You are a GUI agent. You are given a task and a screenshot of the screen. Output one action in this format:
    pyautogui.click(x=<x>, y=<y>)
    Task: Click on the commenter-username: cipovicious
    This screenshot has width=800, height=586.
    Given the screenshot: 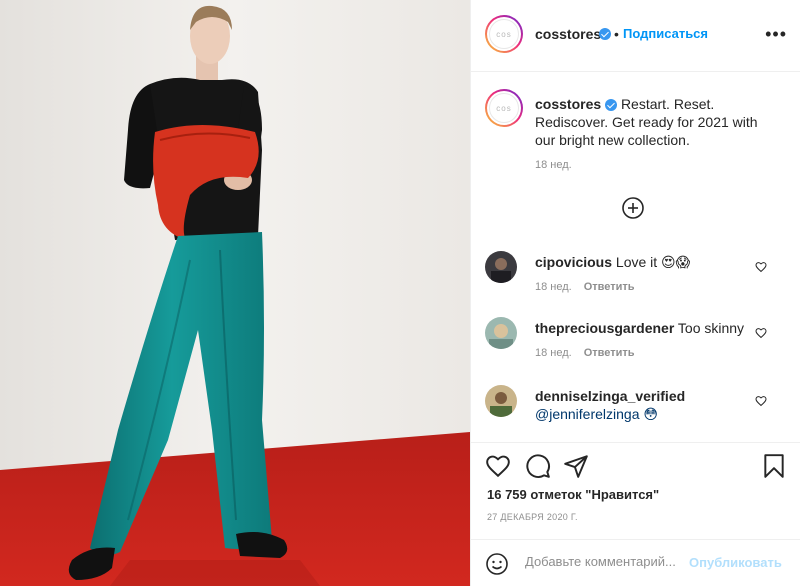 What is the action you would take?
    pyautogui.click(x=573, y=262)
    